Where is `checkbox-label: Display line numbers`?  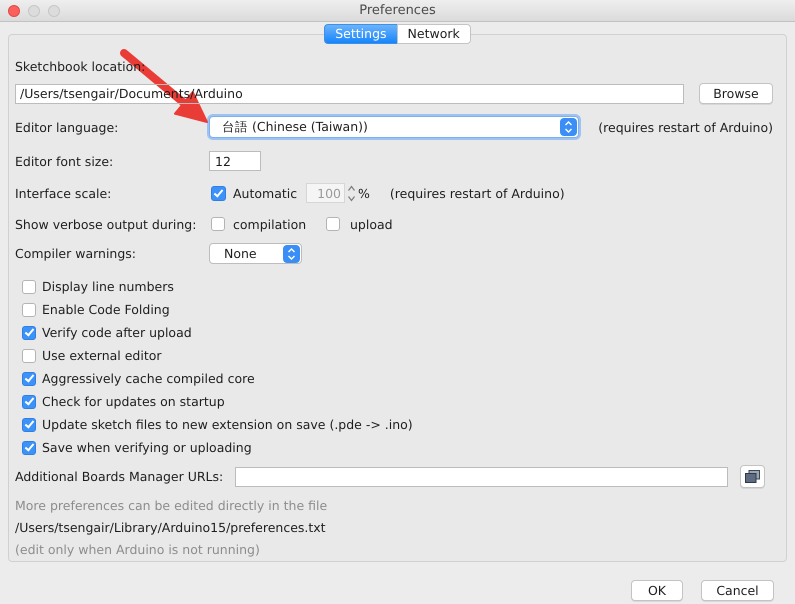
checkbox-label: Display line numbers is located at coordinates (108, 286).